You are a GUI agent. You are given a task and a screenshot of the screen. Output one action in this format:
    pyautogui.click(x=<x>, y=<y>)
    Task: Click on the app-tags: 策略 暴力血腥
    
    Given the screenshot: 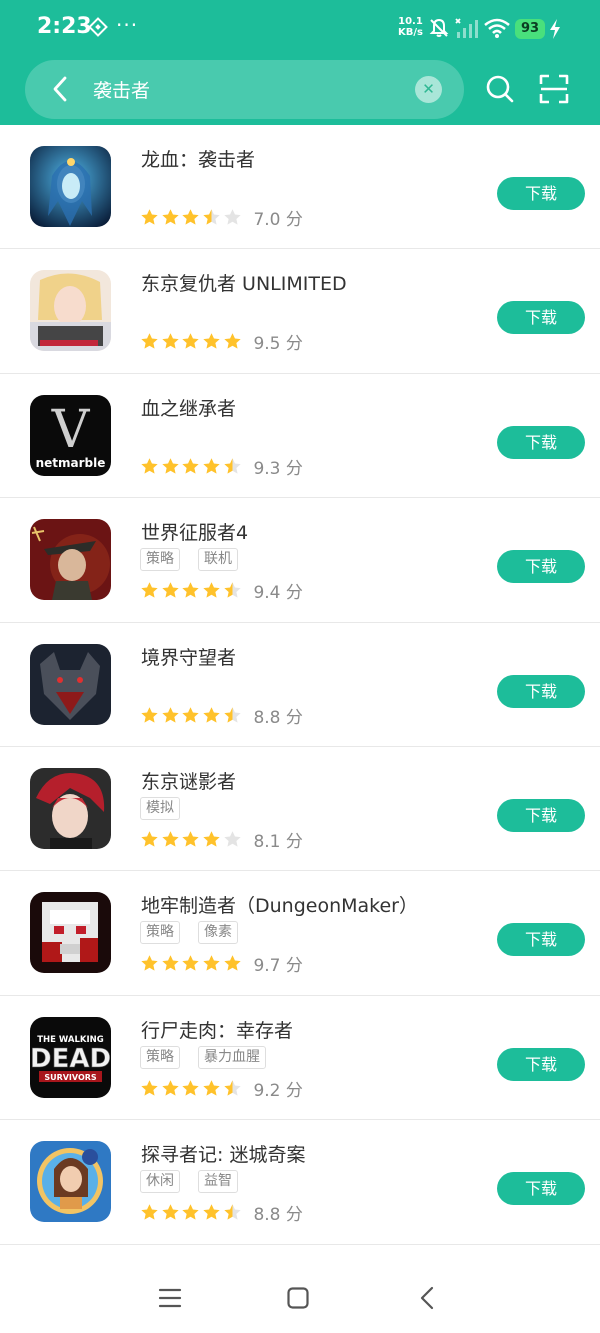 What is the action you would take?
    pyautogui.click(x=203, y=1057)
    